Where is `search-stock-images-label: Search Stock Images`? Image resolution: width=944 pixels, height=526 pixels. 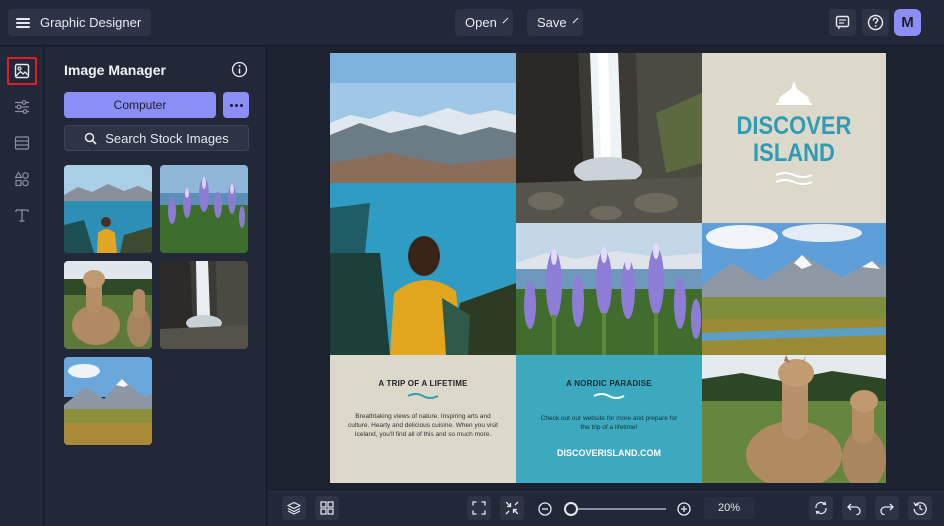
search-stock-images-label: Search Stock Images is located at coordinates (167, 138).